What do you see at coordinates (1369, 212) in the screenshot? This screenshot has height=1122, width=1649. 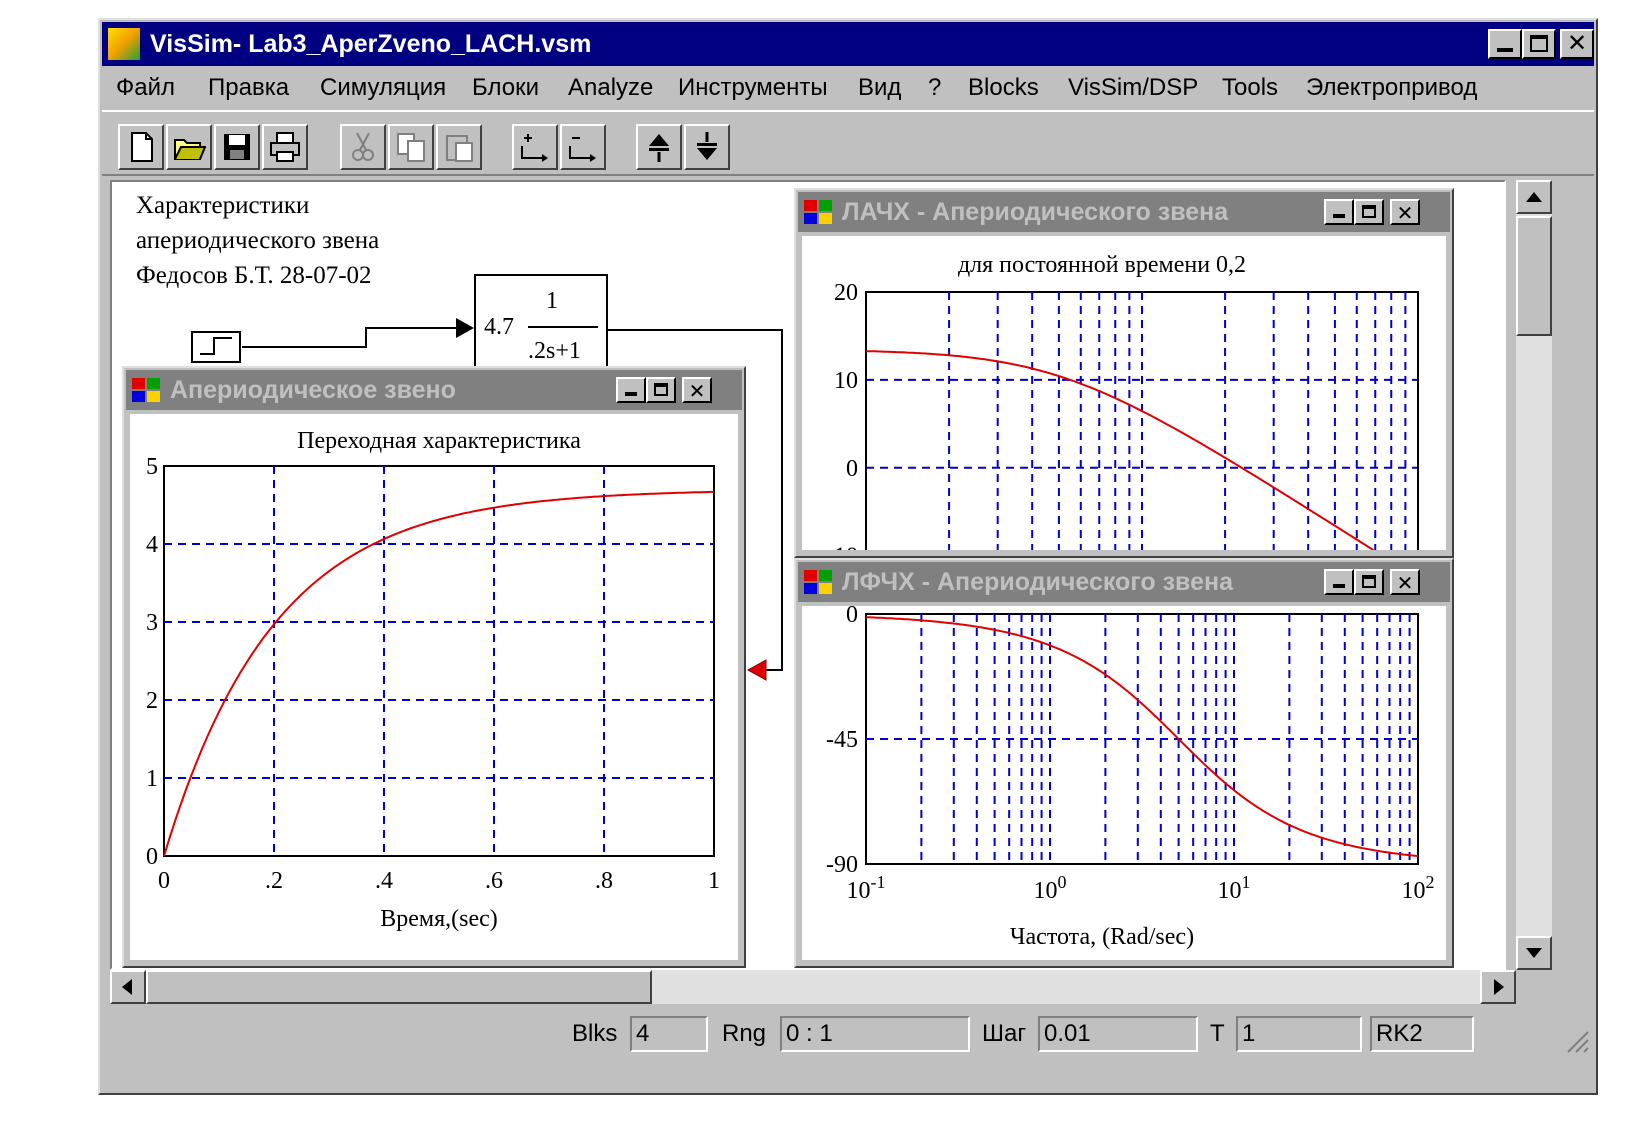 I see `lachx-maximize-button` at bounding box center [1369, 212].